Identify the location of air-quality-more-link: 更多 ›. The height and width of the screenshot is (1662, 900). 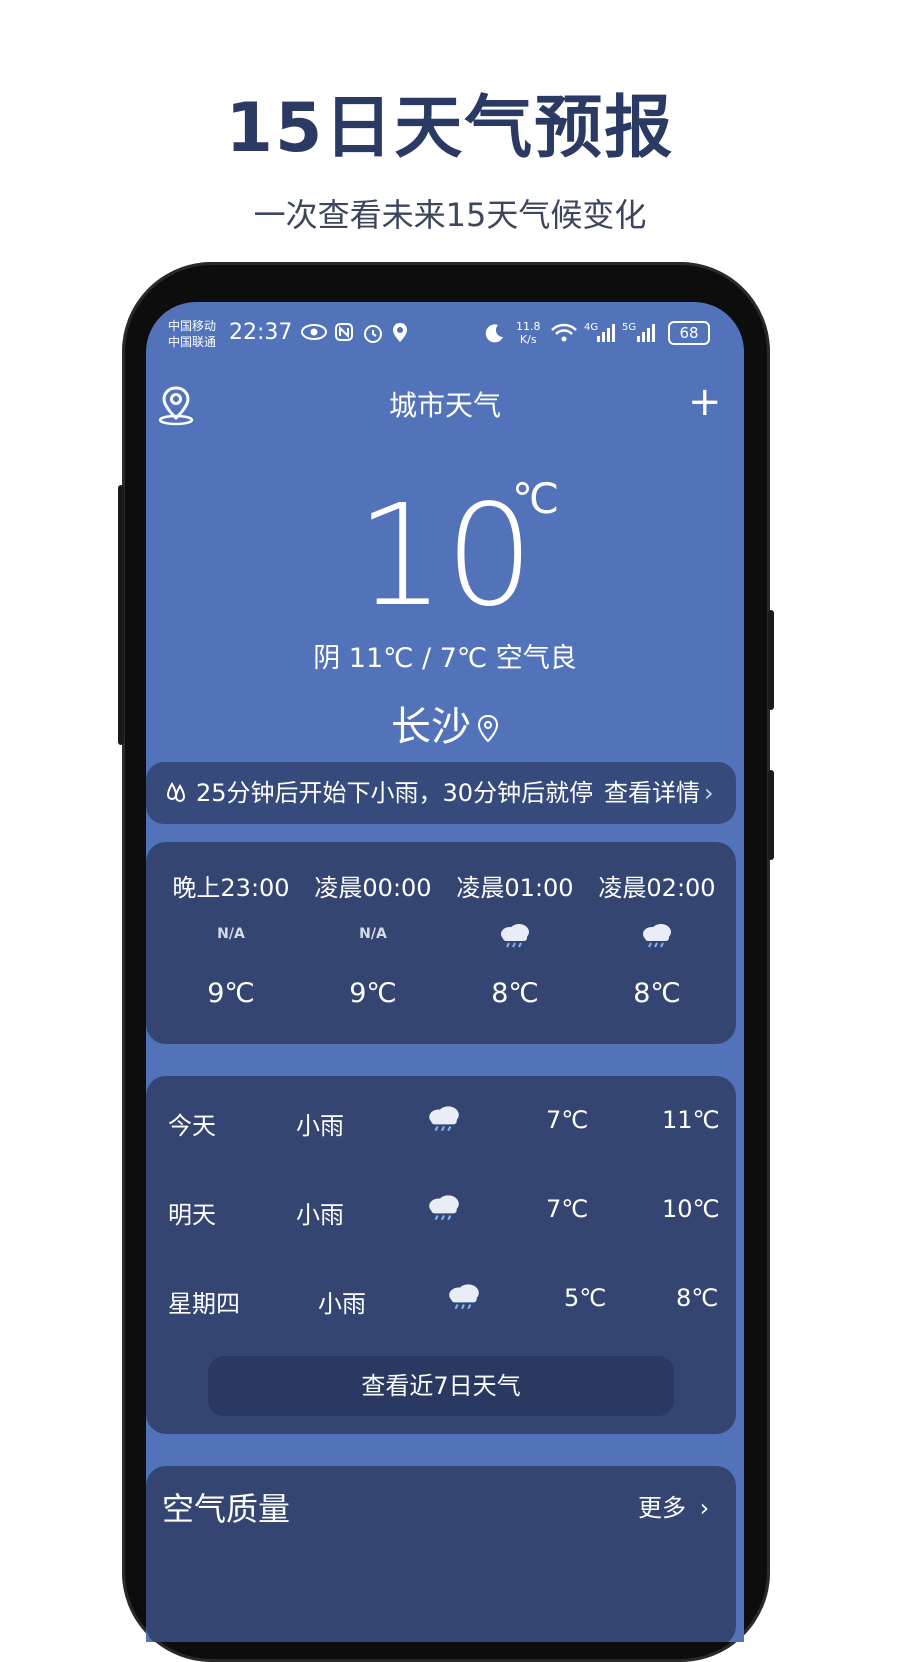
(673, 1505).